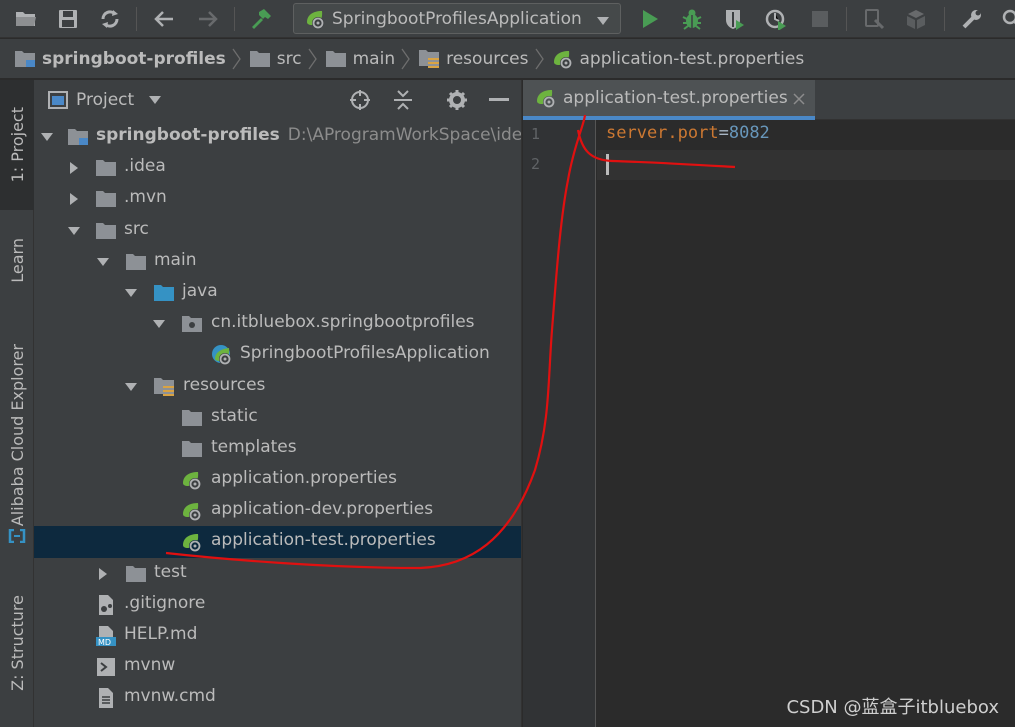 The width and height of the screenshot is (1015, 727). What do you see at coordinates (277, 666) in the screenshot?
I see `tree-item-mvnw: mvnw` at bounding box center [277, 666].